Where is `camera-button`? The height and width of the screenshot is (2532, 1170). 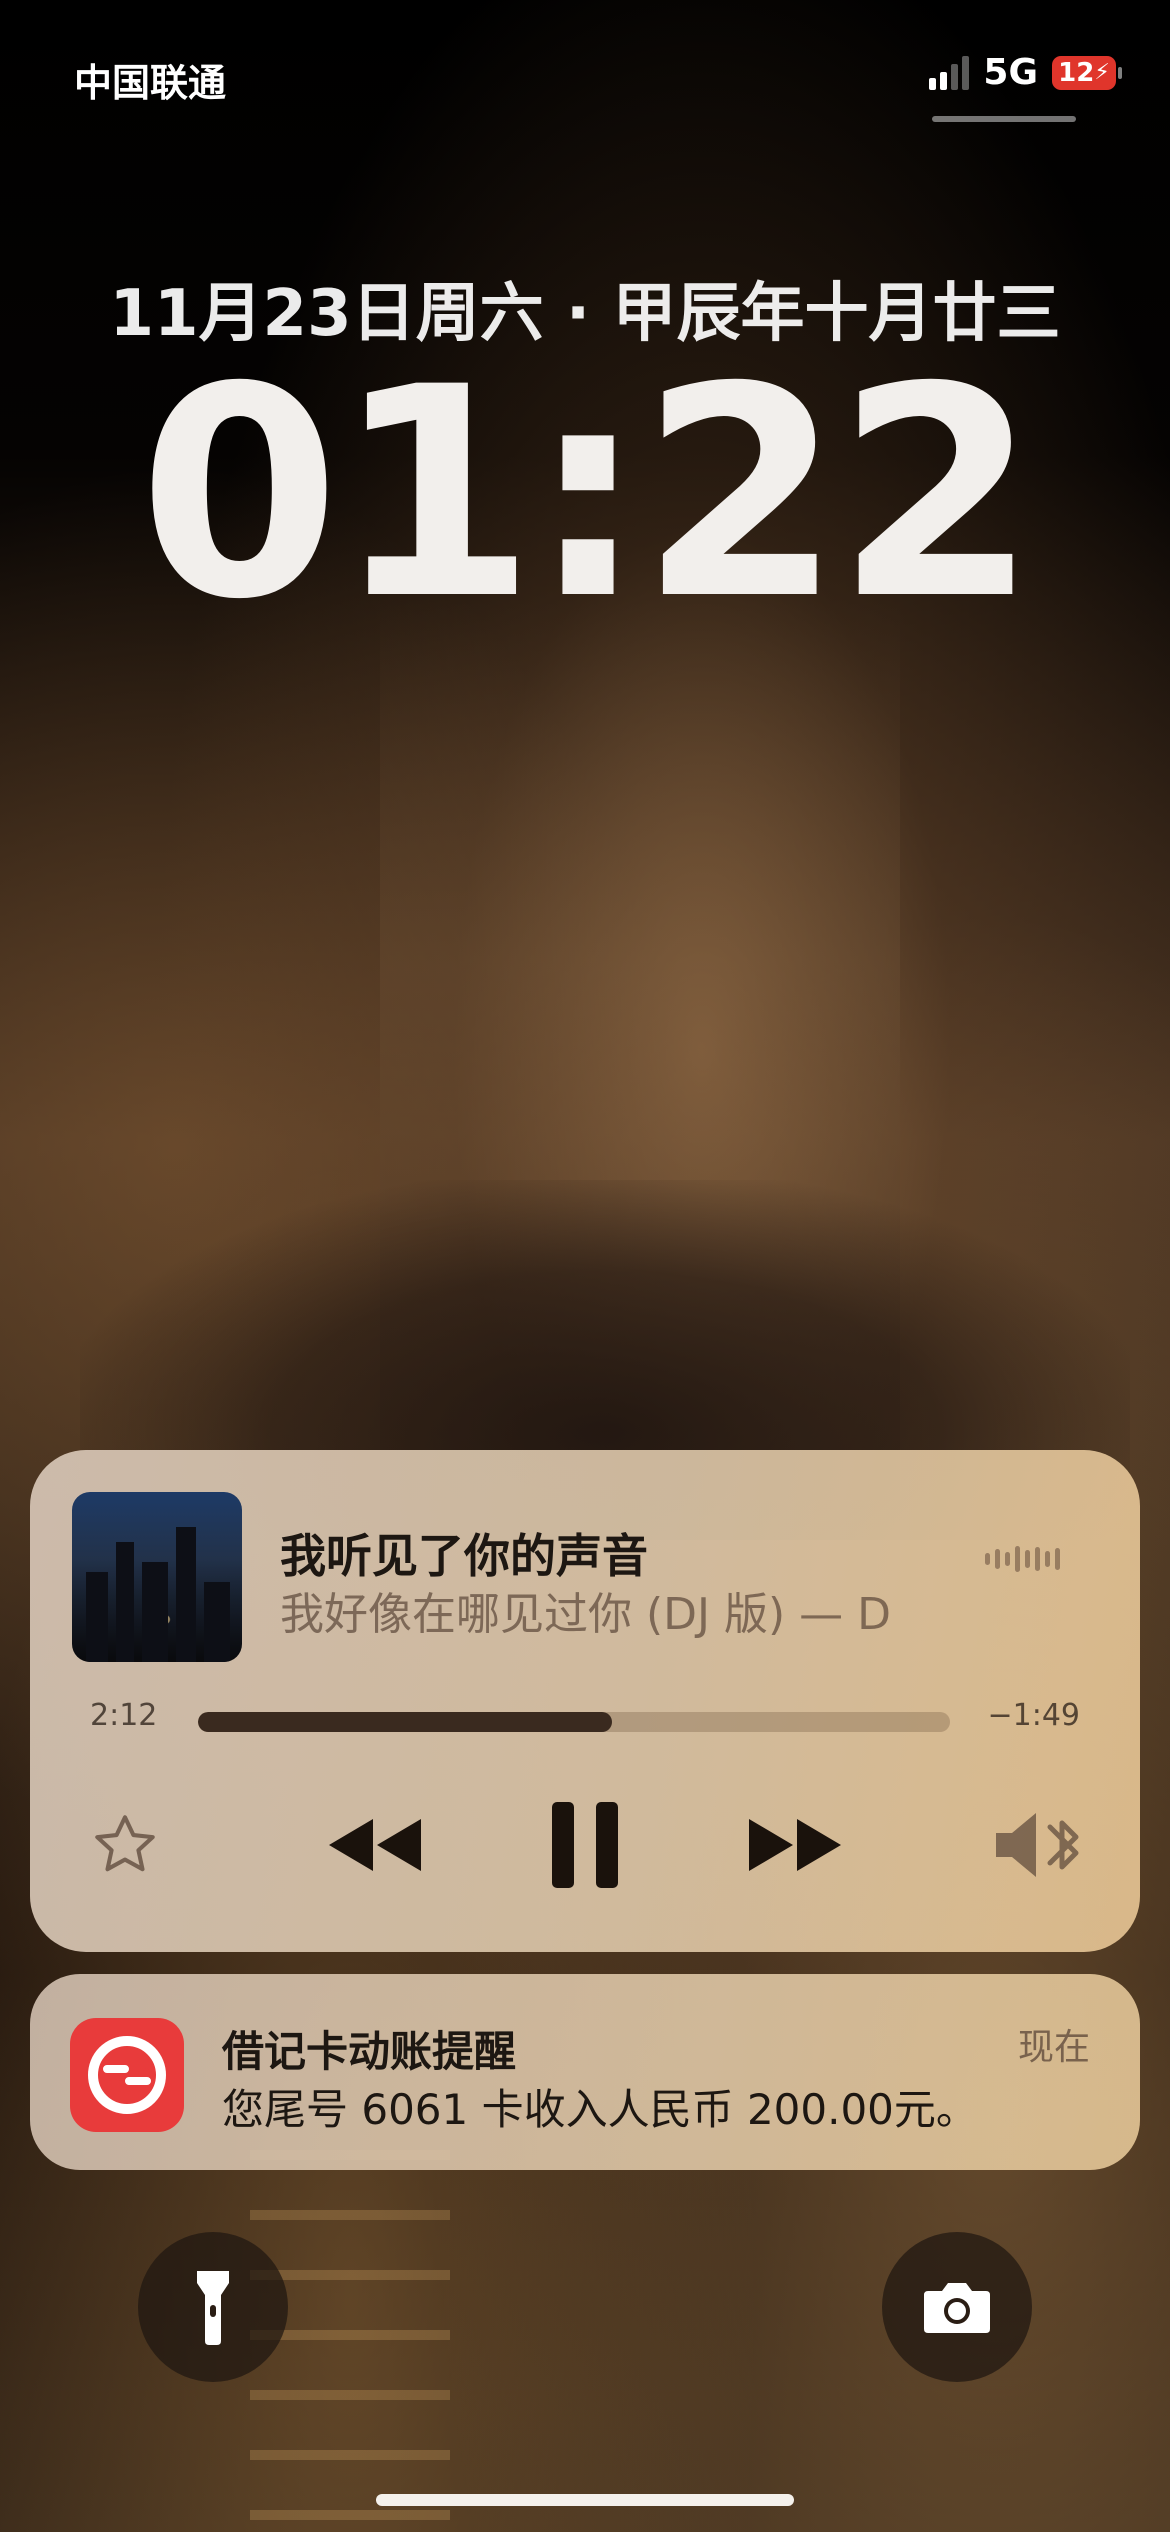 camera-button is located at coordinates (957, 2307).